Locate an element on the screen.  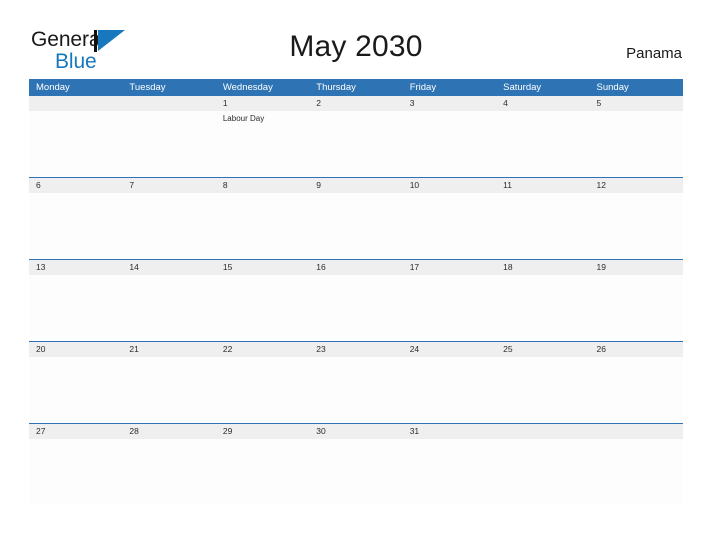
calendar-week-row: 1 Labour Day 2 3 4 5 is located at coordinates (356, 136).